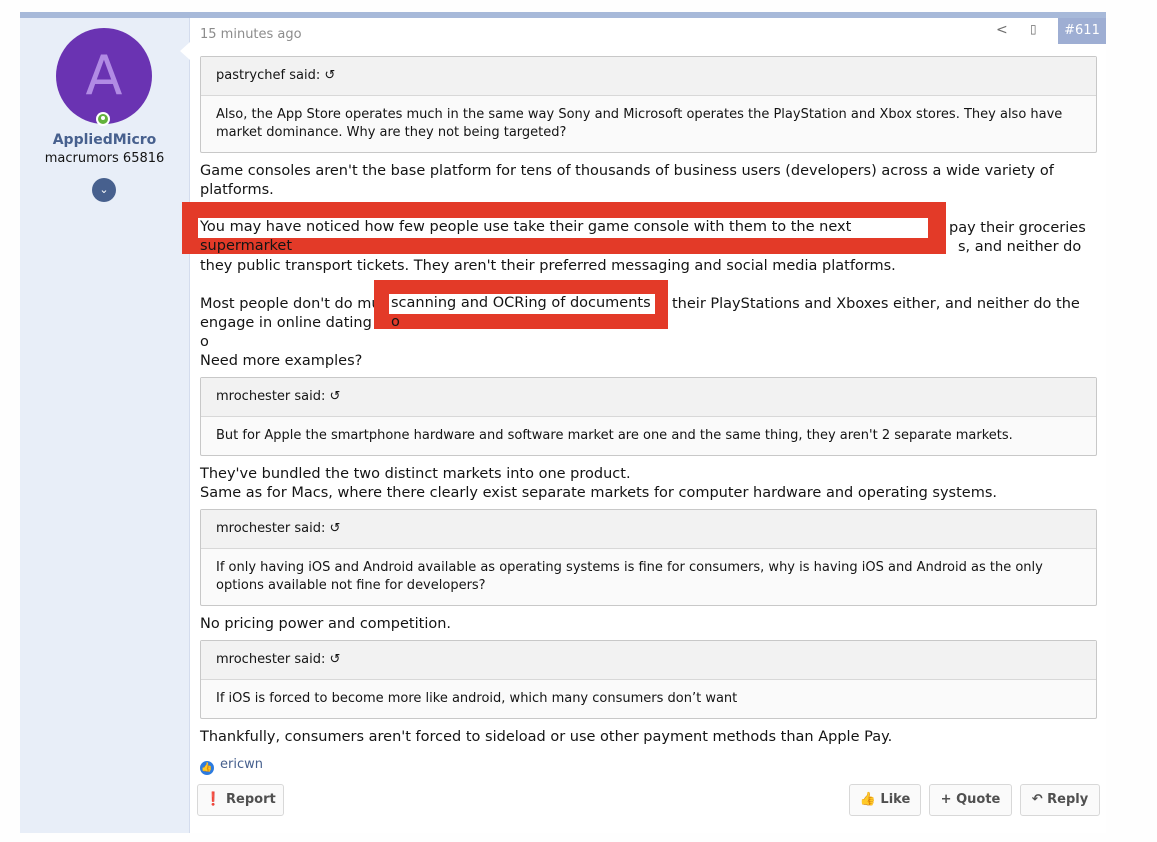  Describe the element at coordinates (970, 800) in the screenshot. I see `quote-button: + Quote` at that location.